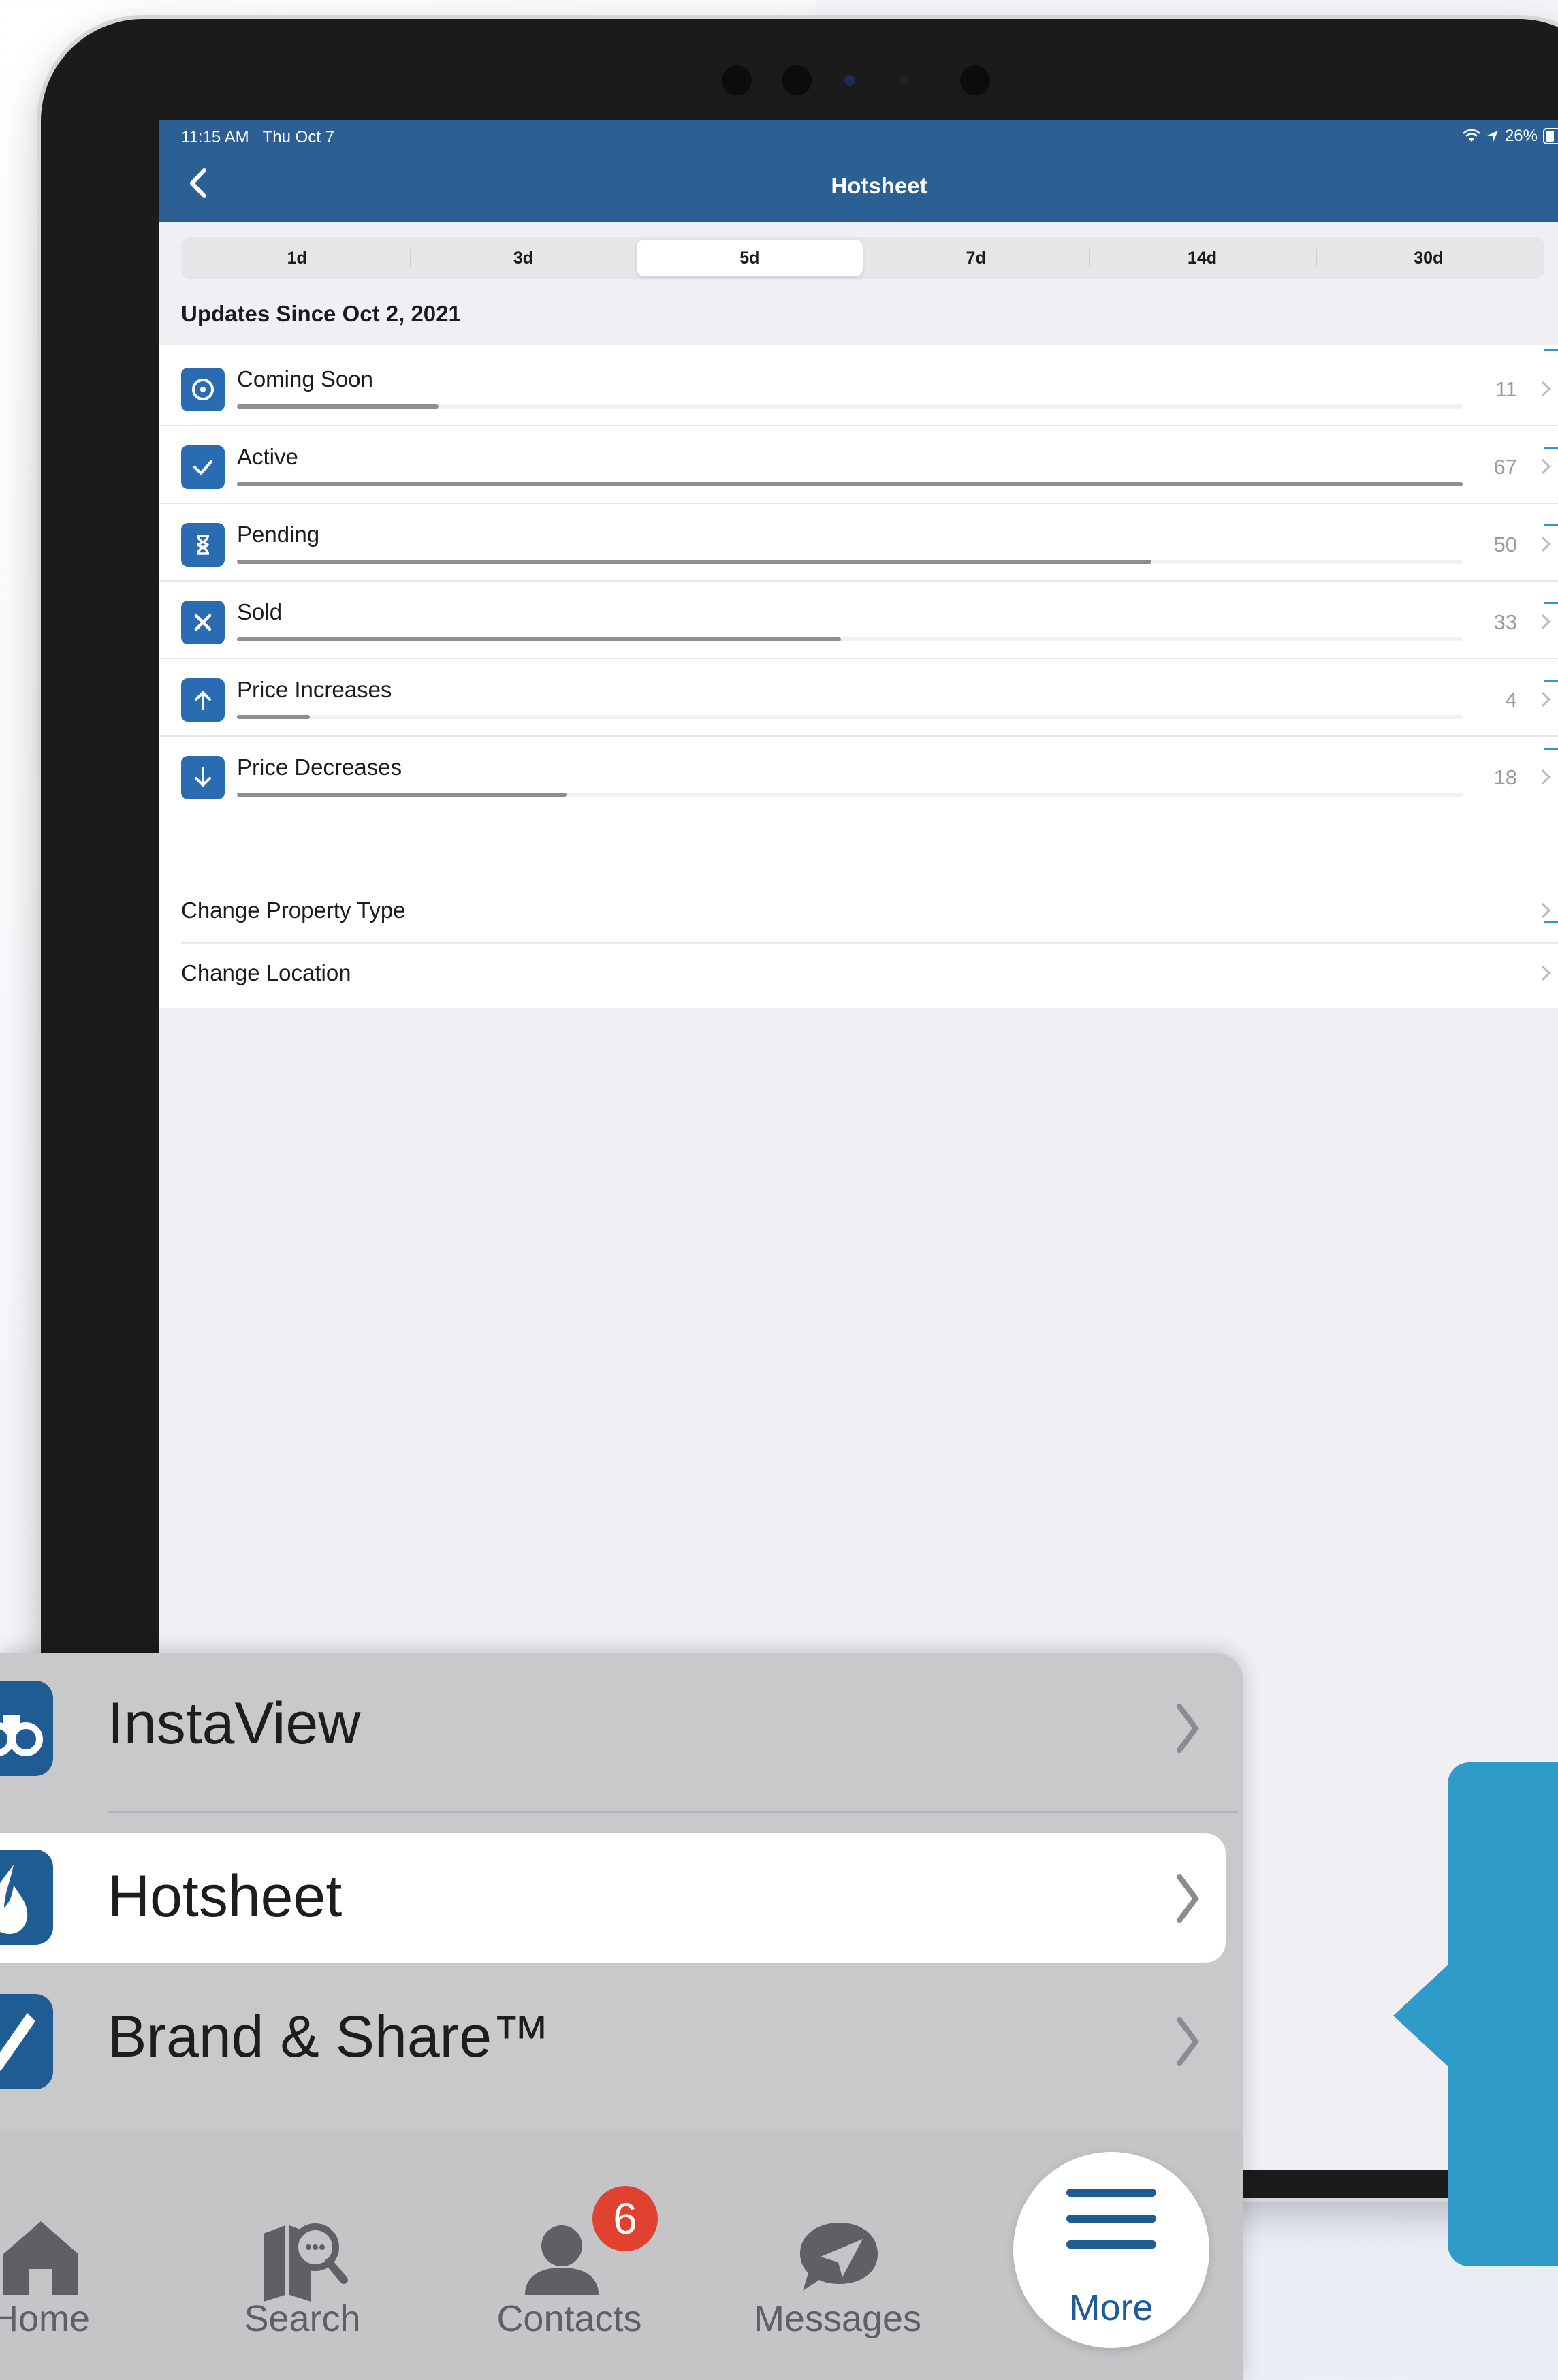 This screenshot has width=1558, height=2380. Describe the element at coordinates (1428, 258) in the screenshot. I see `tab-30d: 30d` at that location.